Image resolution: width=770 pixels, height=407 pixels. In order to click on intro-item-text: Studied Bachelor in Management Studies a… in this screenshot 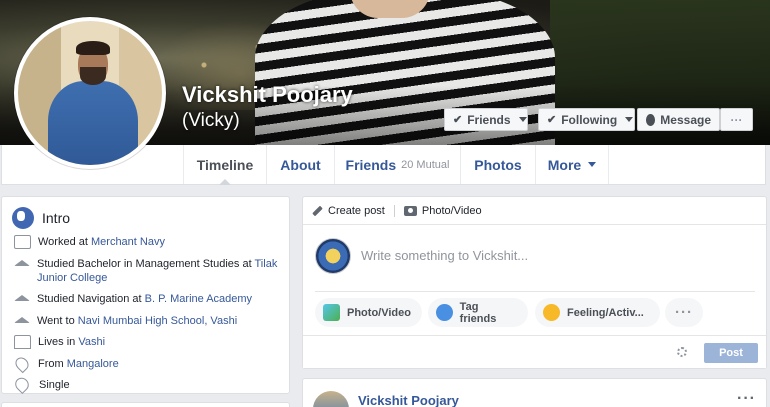, I will do `click(157, 270)`.